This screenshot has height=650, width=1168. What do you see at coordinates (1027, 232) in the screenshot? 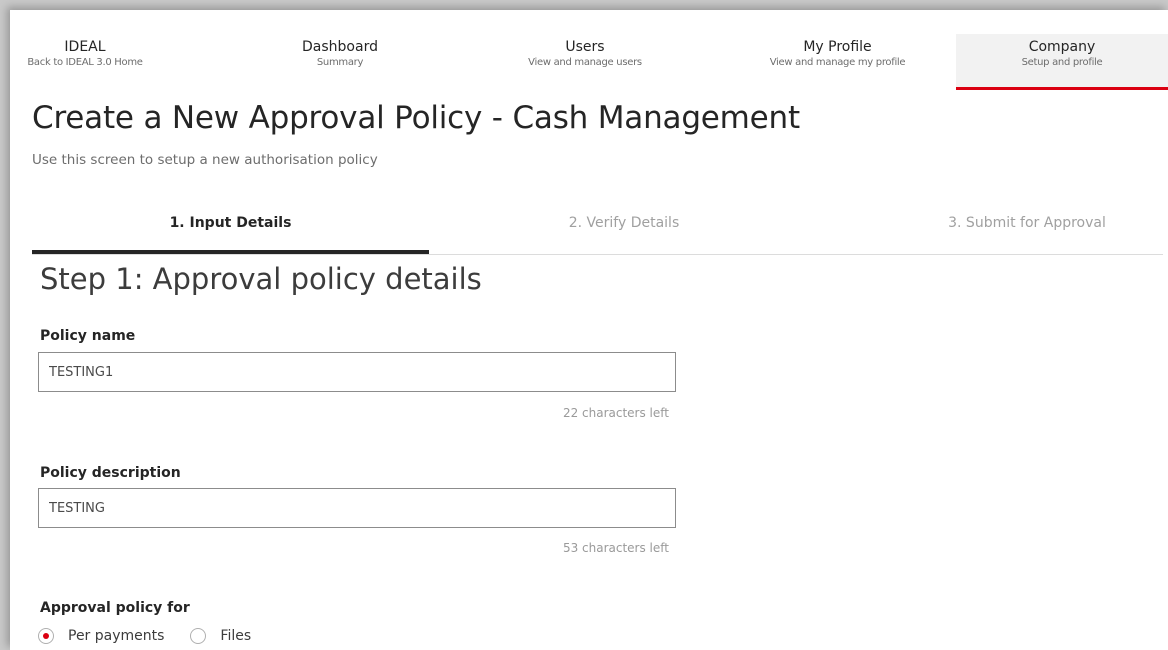
I see `step-submit-for-approval: 3. Submit for Approval` at bounding box center [1027, 232].